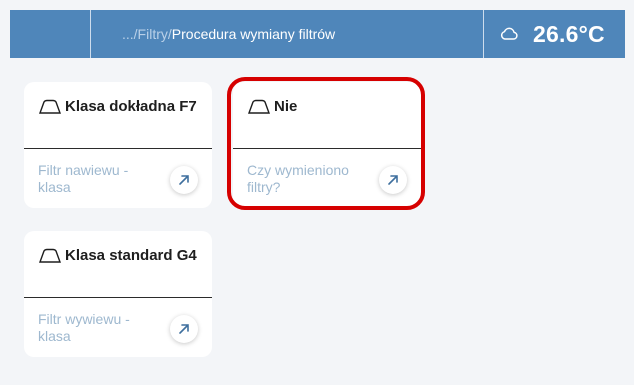  What do you see at coordinates (286, 106) in the screenshot?
I see `card-title-text: Nie` at bounding box center [286, 106].